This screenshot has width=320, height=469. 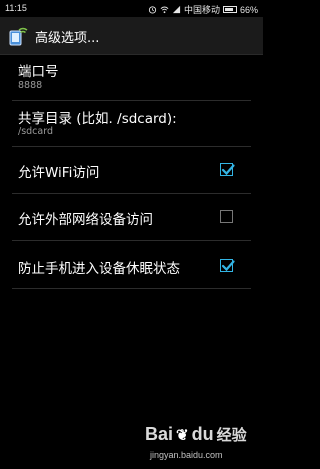 What do you see at coordinates (248, 9) in the screenshot?
I see `battery-percent: 66%` at bounding box center [248, 9].